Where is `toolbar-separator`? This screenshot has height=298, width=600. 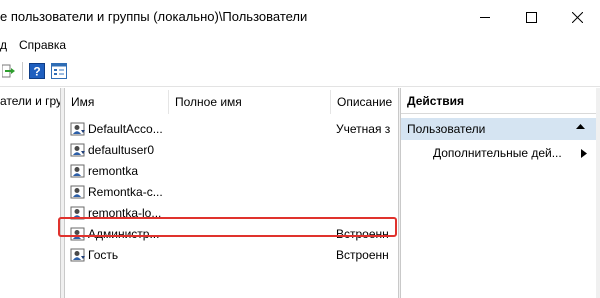 toolbar-separator is located at coordinates (22, 71).